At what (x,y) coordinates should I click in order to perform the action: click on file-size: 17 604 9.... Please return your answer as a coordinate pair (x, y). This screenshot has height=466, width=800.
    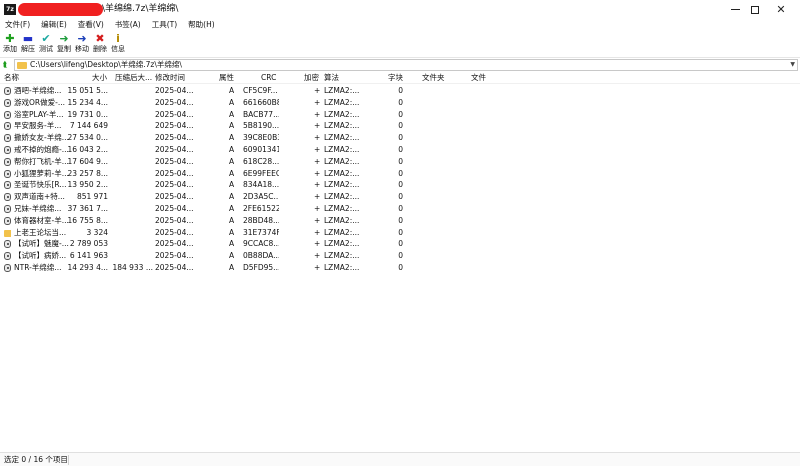
    Looking at the image, I should click on (87, 161).